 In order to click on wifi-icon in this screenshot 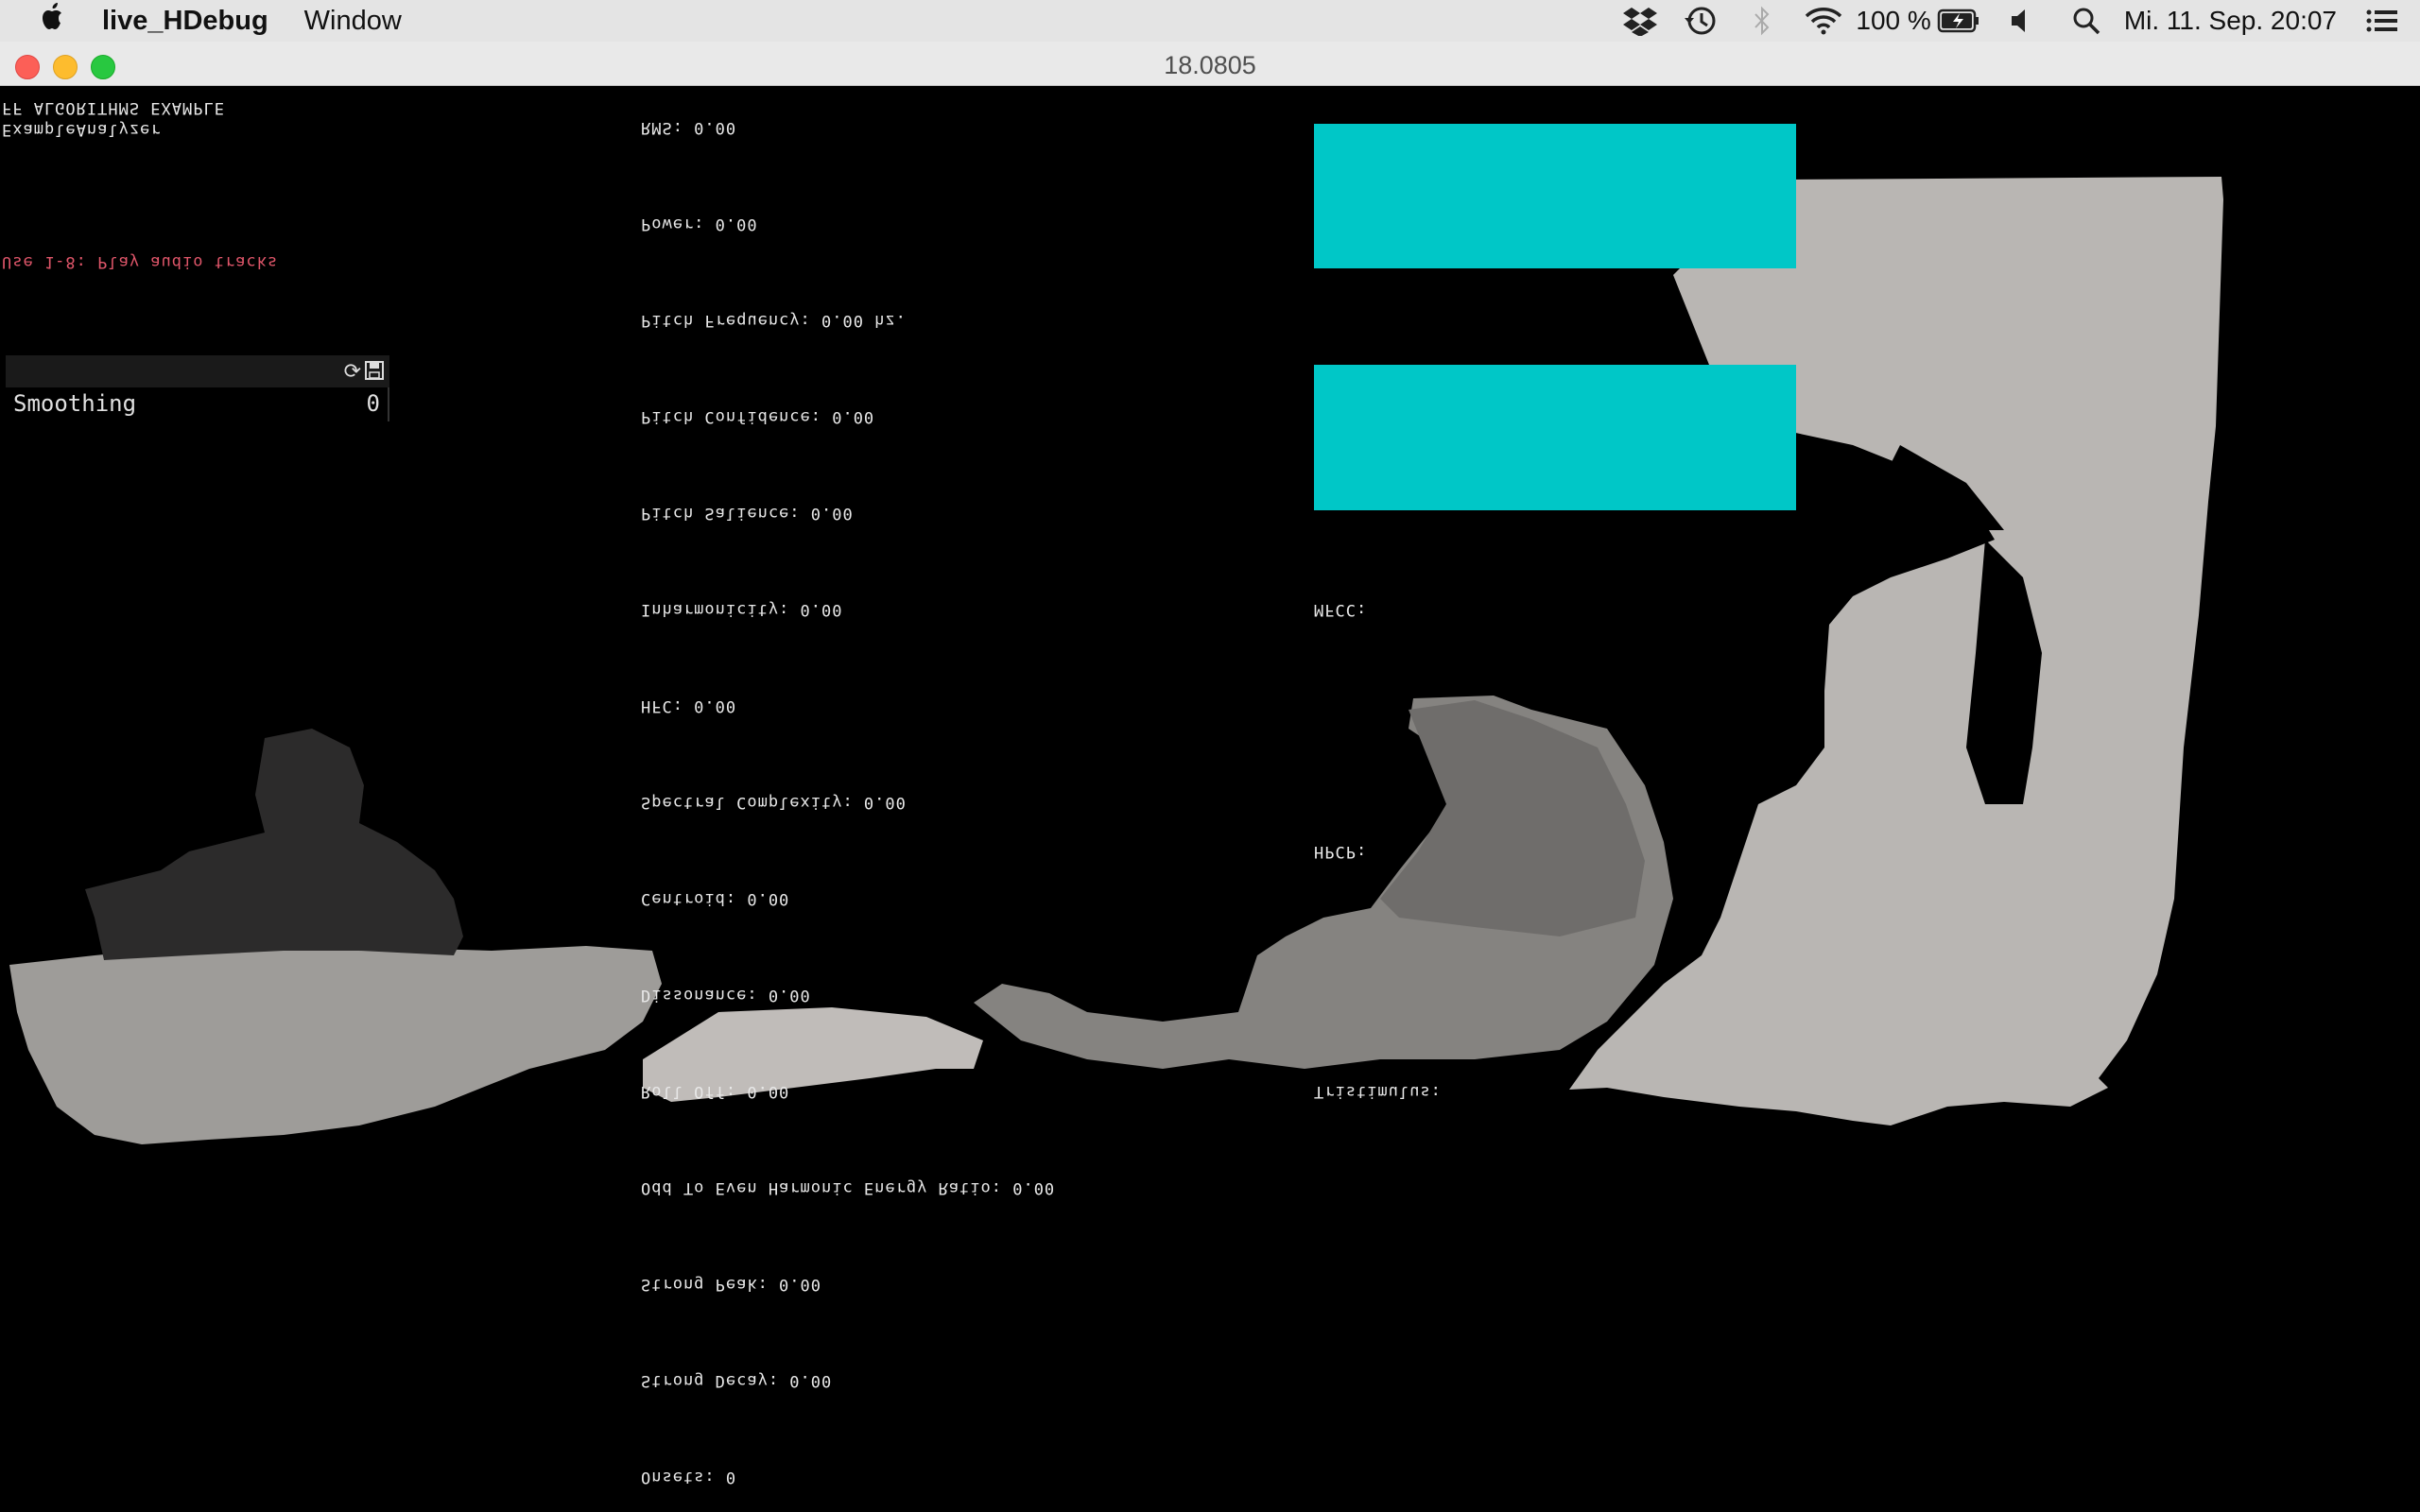, I will do `click(1823, 21)`.